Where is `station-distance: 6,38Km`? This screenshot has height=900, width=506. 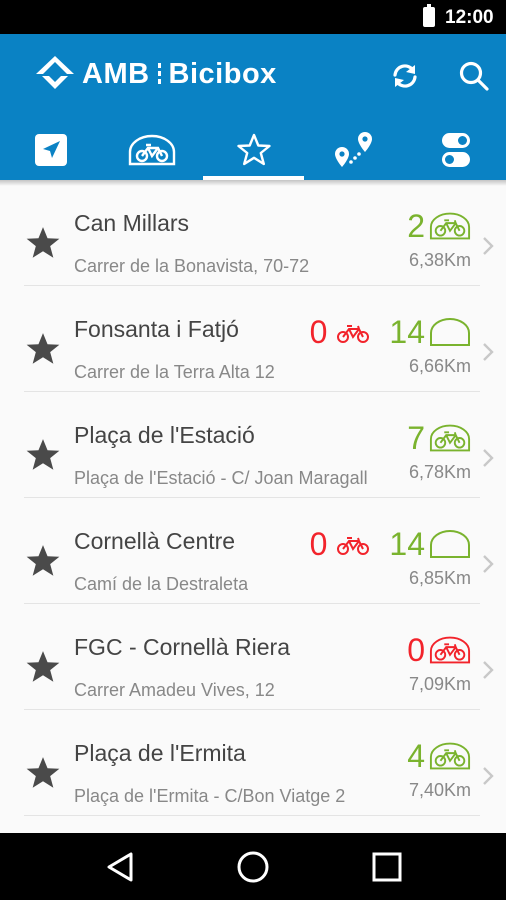
station-distance: 6,38Km is located at coordinates (439, 260).